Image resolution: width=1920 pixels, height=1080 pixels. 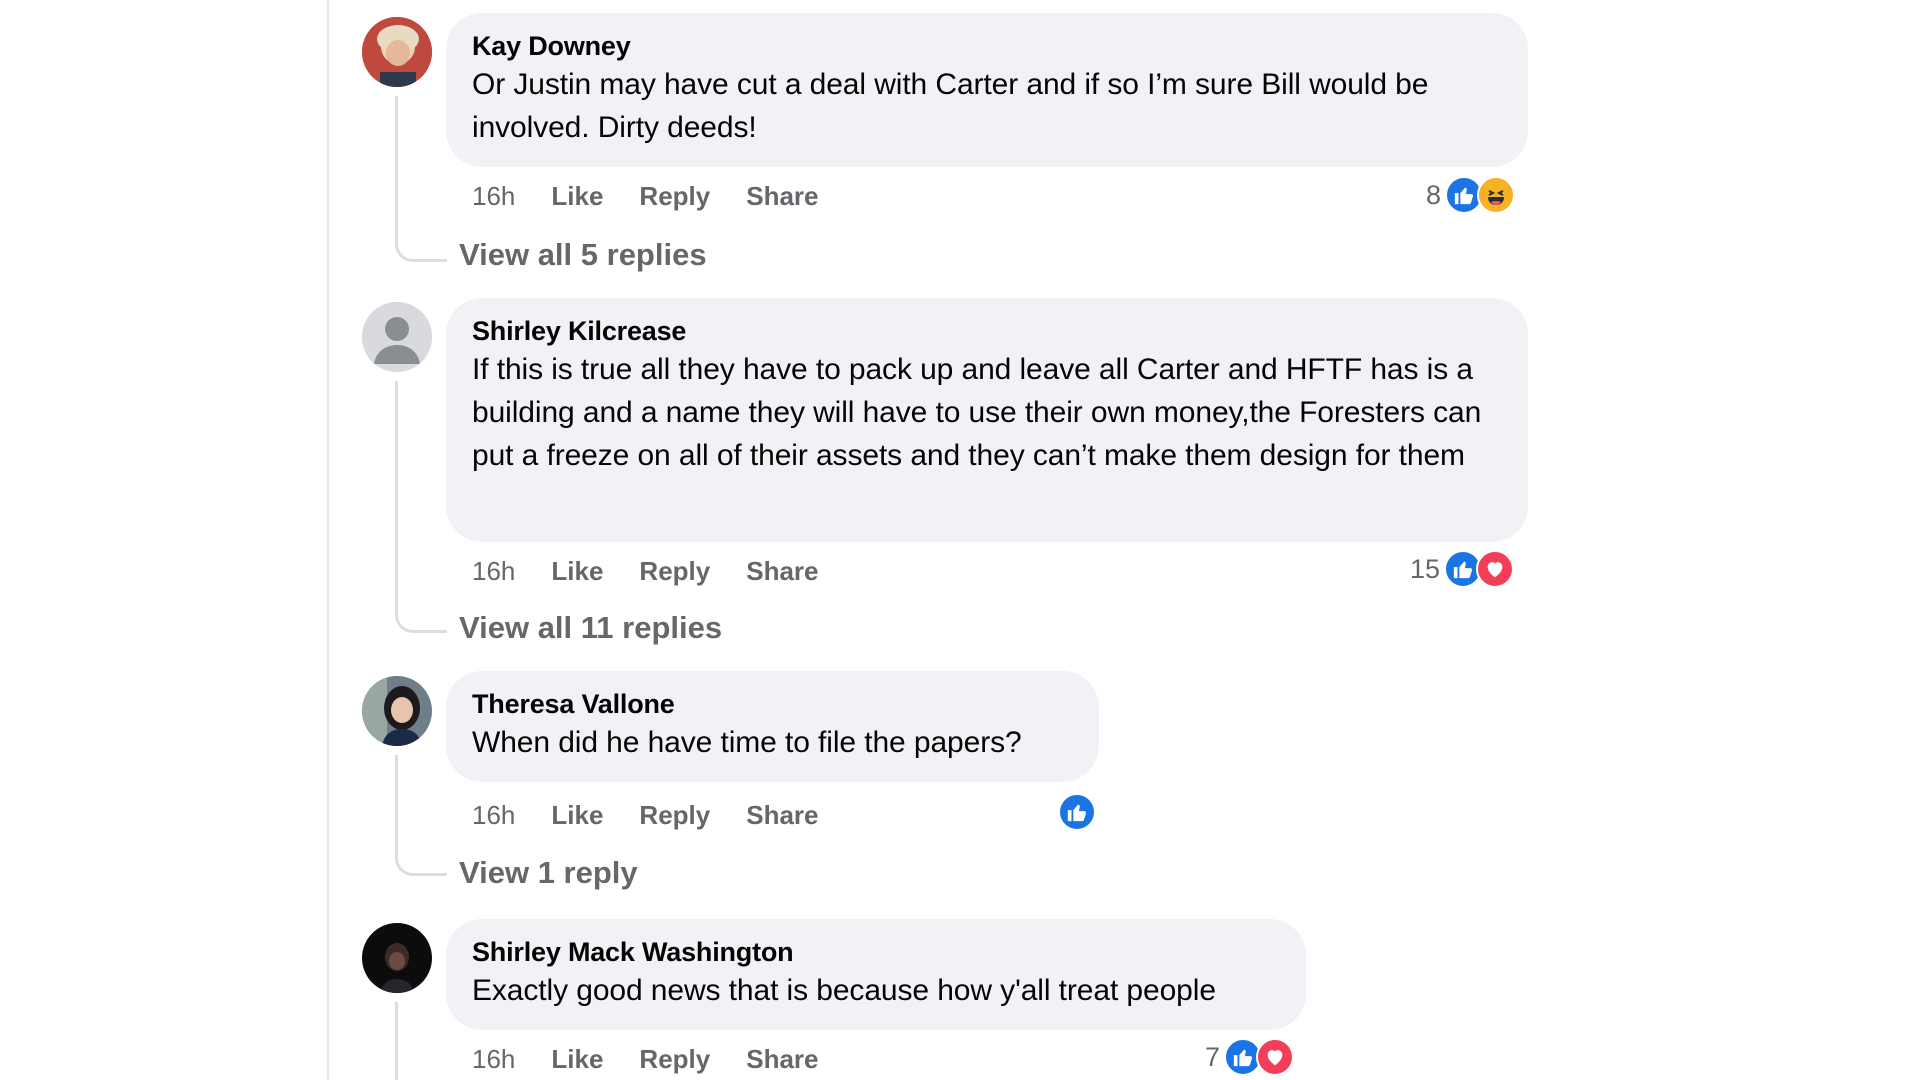 What do you see at coordinates (772, 704) in the screenshot?
I see `comment-author: Theresa Vallone` at bounding box center [772, 704].